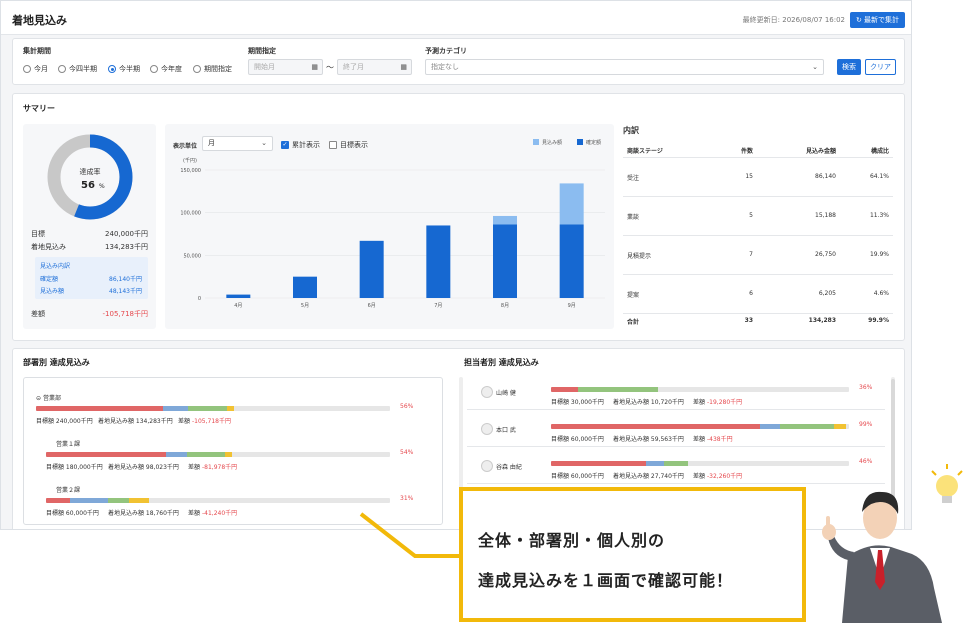 Image resolution: width=971 pixels, height=623 pixels. Describe the element at coordinates (815, 67) in the screenshot. I see `chevron-down-icon: ⌄` at that location.